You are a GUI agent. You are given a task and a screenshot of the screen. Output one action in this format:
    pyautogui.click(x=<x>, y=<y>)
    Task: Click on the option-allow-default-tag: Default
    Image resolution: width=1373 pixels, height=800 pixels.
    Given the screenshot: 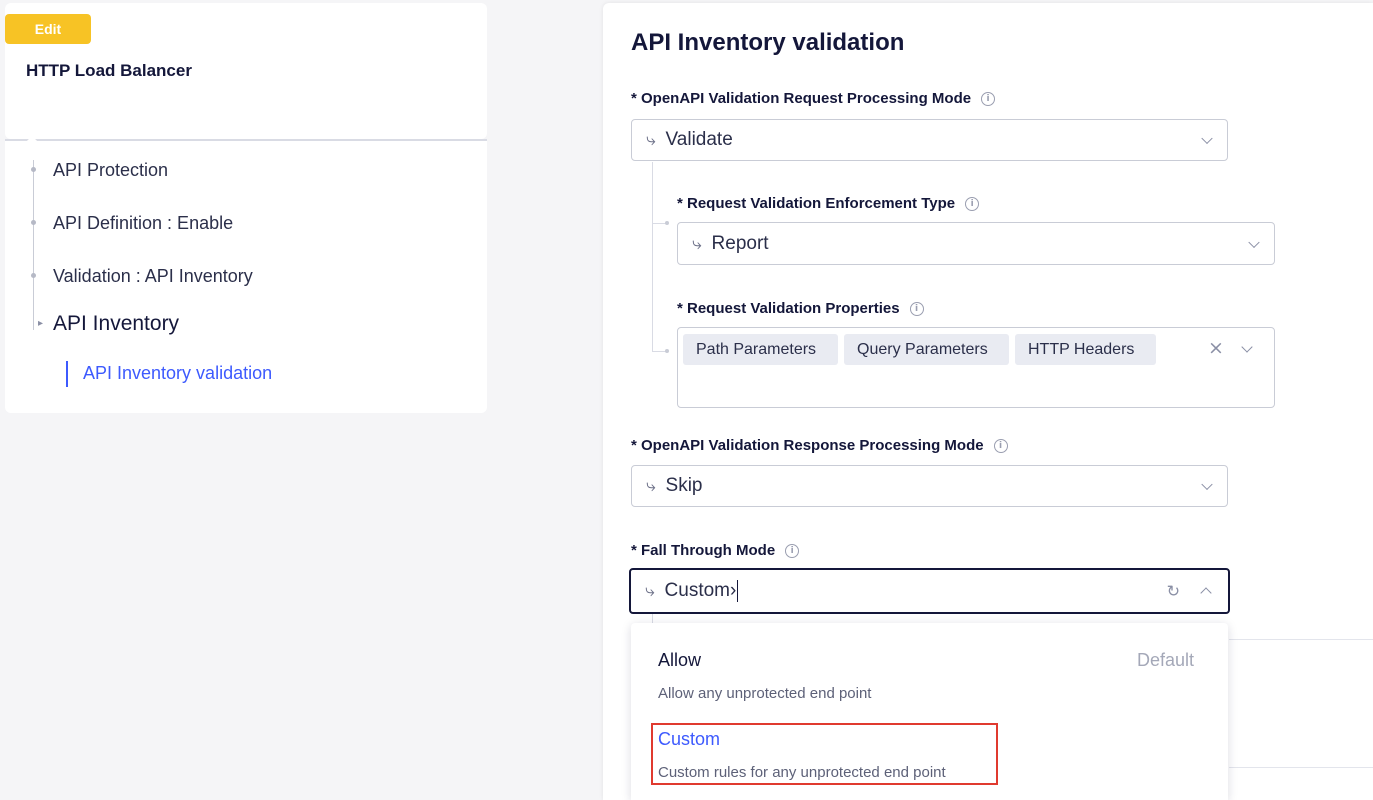 What is the action you would take?
    pyautogui.click(x=1166, y=660)
    